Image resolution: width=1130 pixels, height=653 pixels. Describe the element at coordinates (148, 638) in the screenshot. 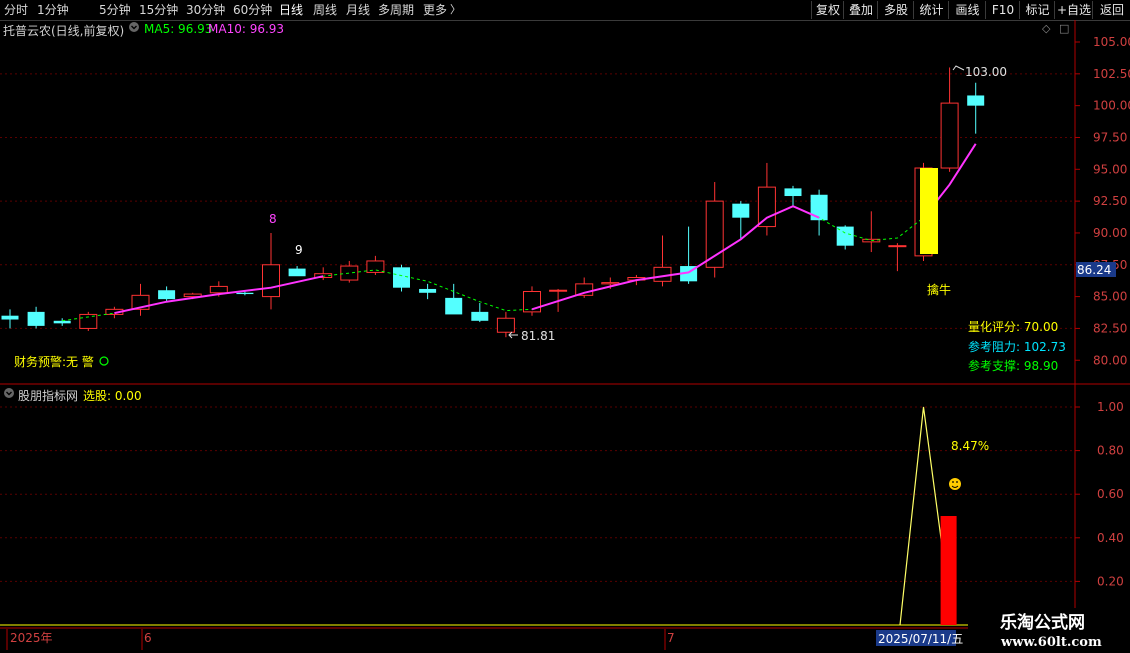

I see `date-month-6: 6` at that location.